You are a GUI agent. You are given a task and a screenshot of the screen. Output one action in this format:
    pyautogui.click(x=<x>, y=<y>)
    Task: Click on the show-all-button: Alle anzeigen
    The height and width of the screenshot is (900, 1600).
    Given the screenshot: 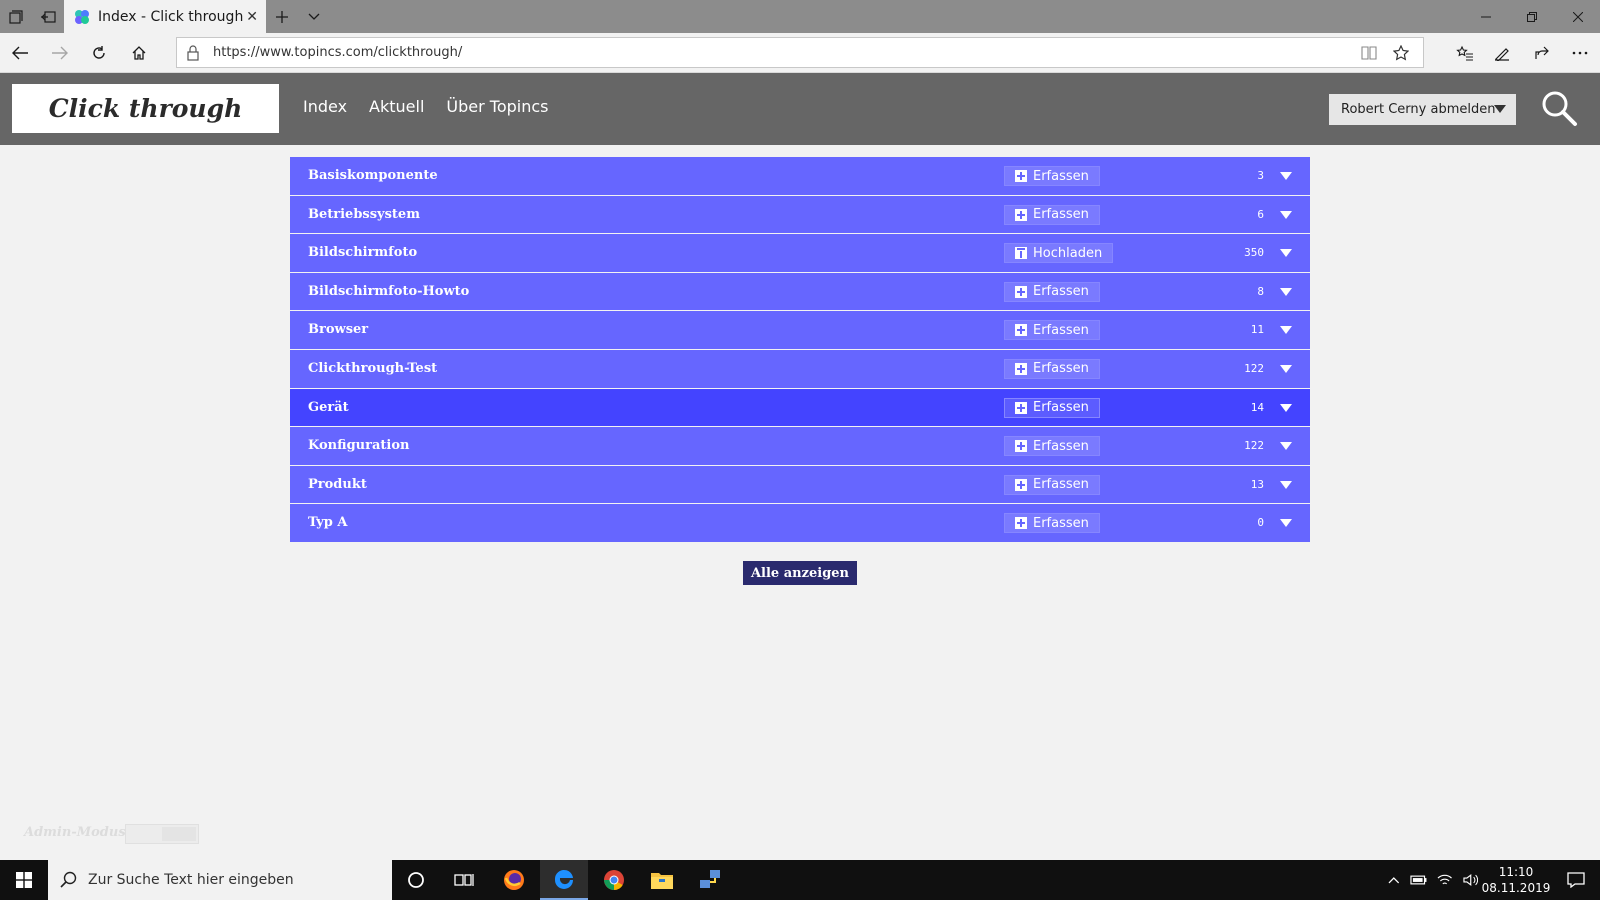 What is the action you would take?
    pyautogui.click(x=800, y=573)
    